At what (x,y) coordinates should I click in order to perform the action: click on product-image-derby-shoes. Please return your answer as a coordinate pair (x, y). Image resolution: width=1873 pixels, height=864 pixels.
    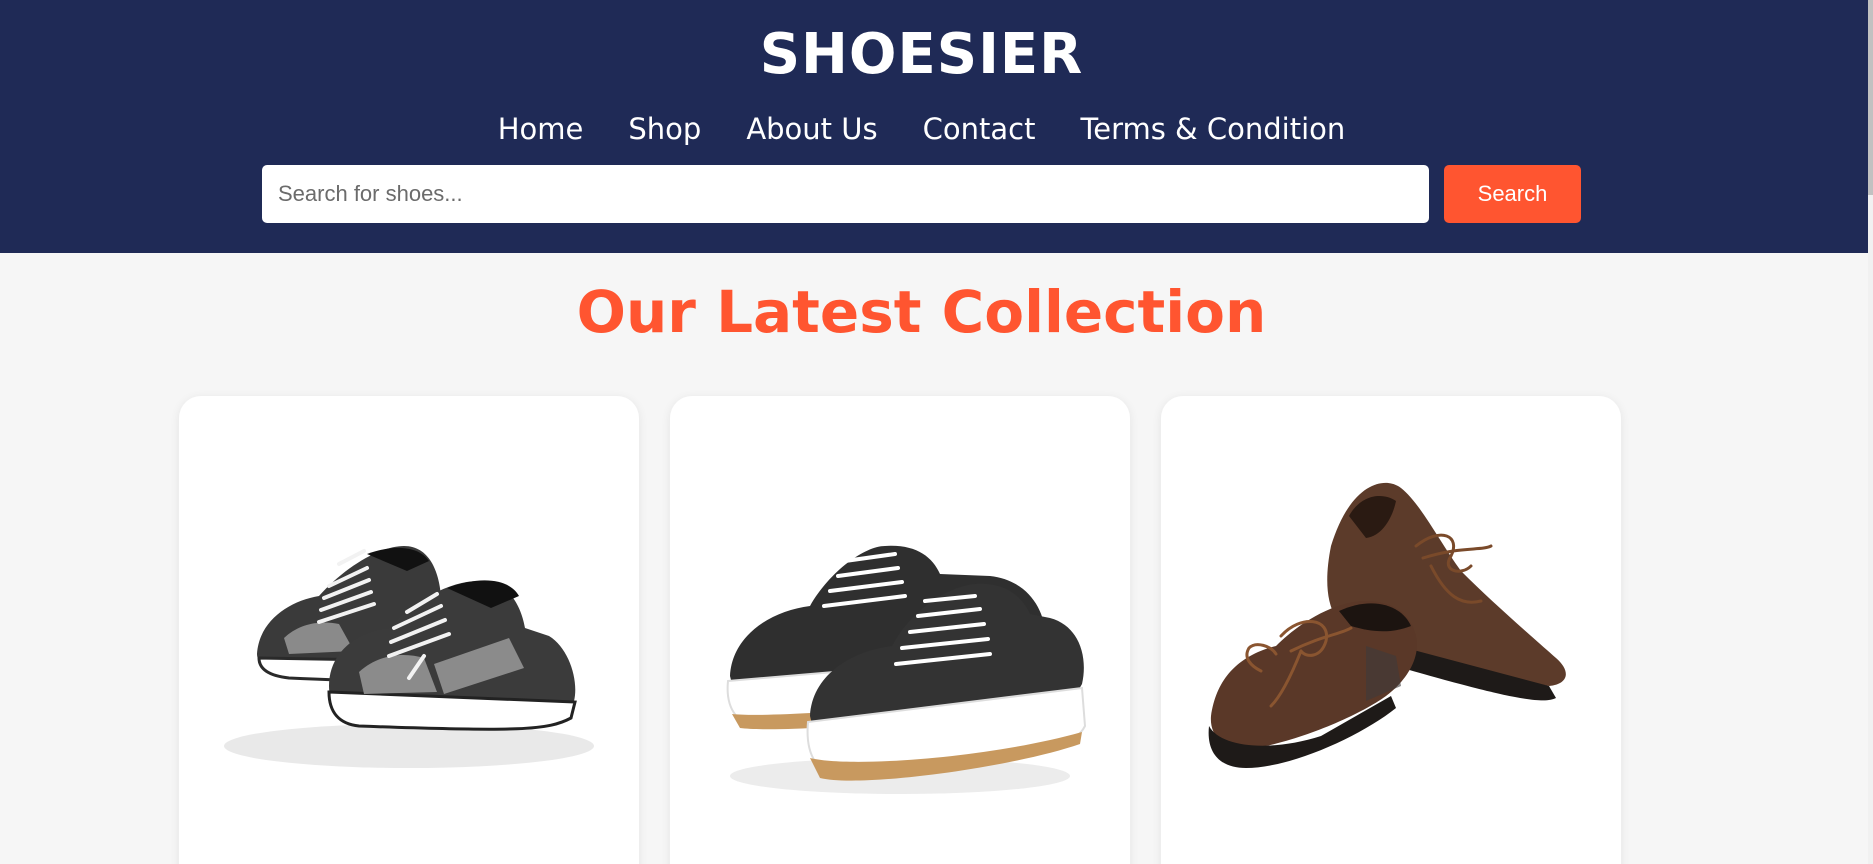
    Looking at the image, I should click on (1387, 625).